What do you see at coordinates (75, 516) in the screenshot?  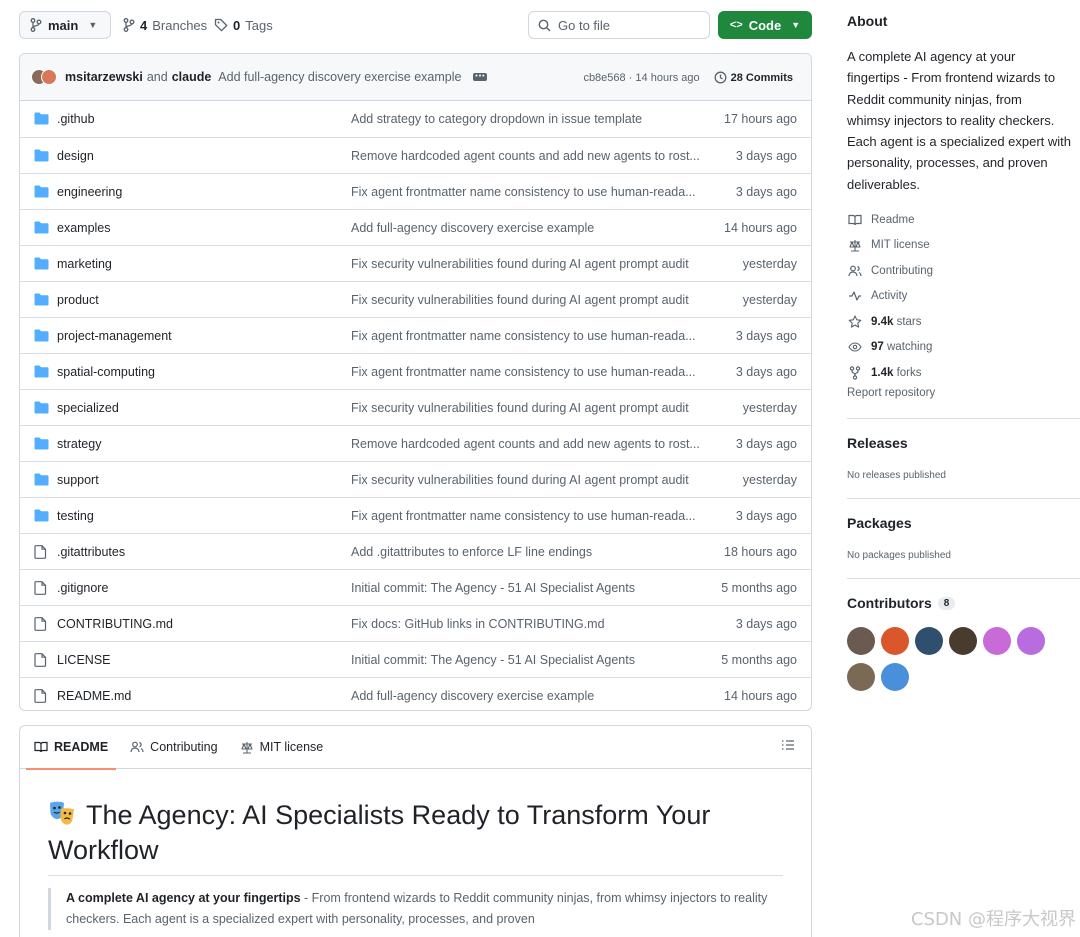 I see `file-name: testing` at bounding box center [75, 516].